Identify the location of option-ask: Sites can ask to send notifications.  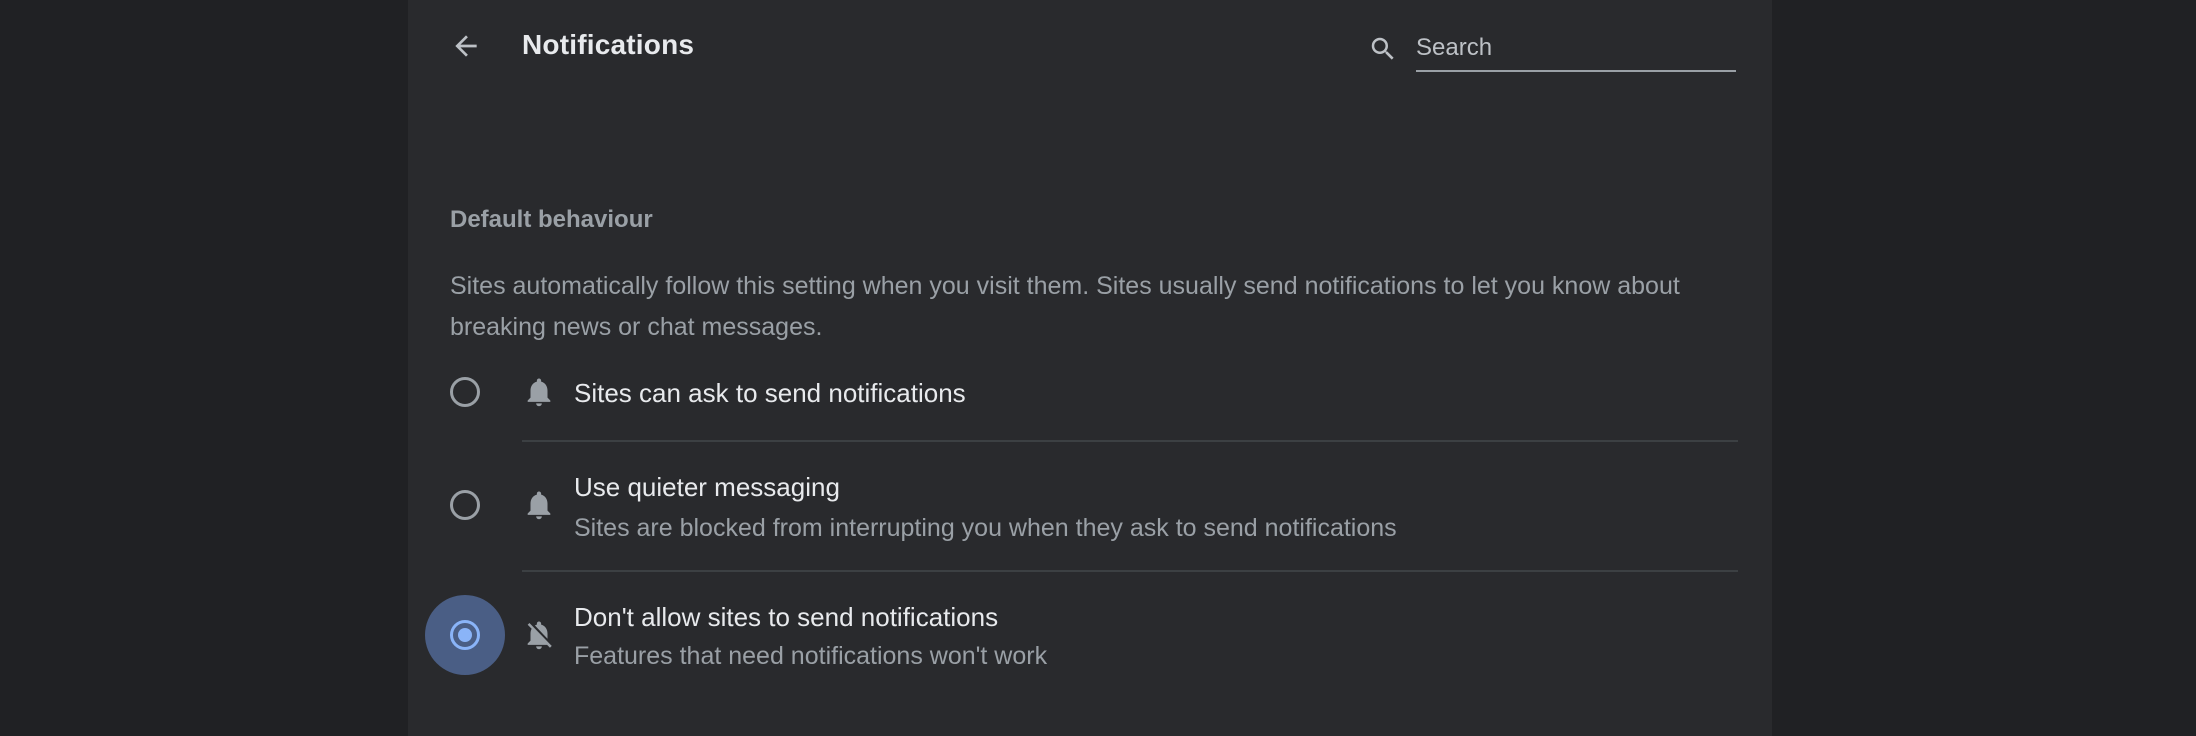
(1090, 400).